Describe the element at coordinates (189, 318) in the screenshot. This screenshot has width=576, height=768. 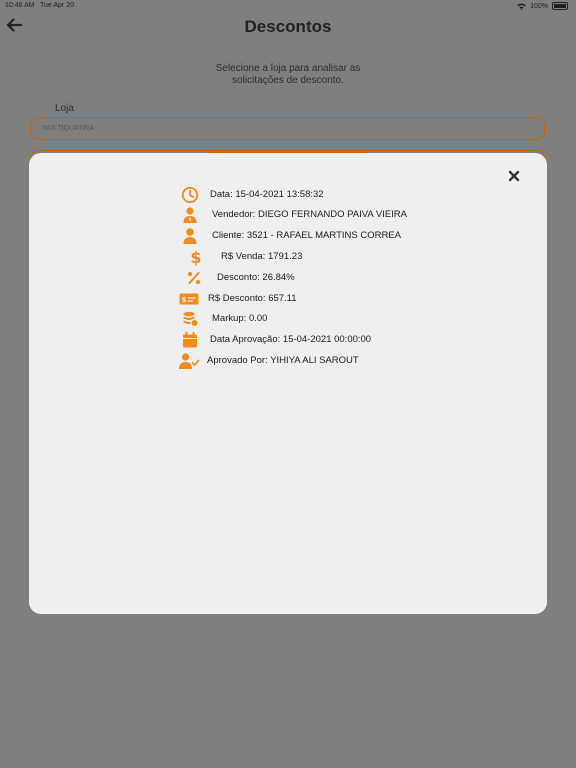
I see `coins-icon` at that location.